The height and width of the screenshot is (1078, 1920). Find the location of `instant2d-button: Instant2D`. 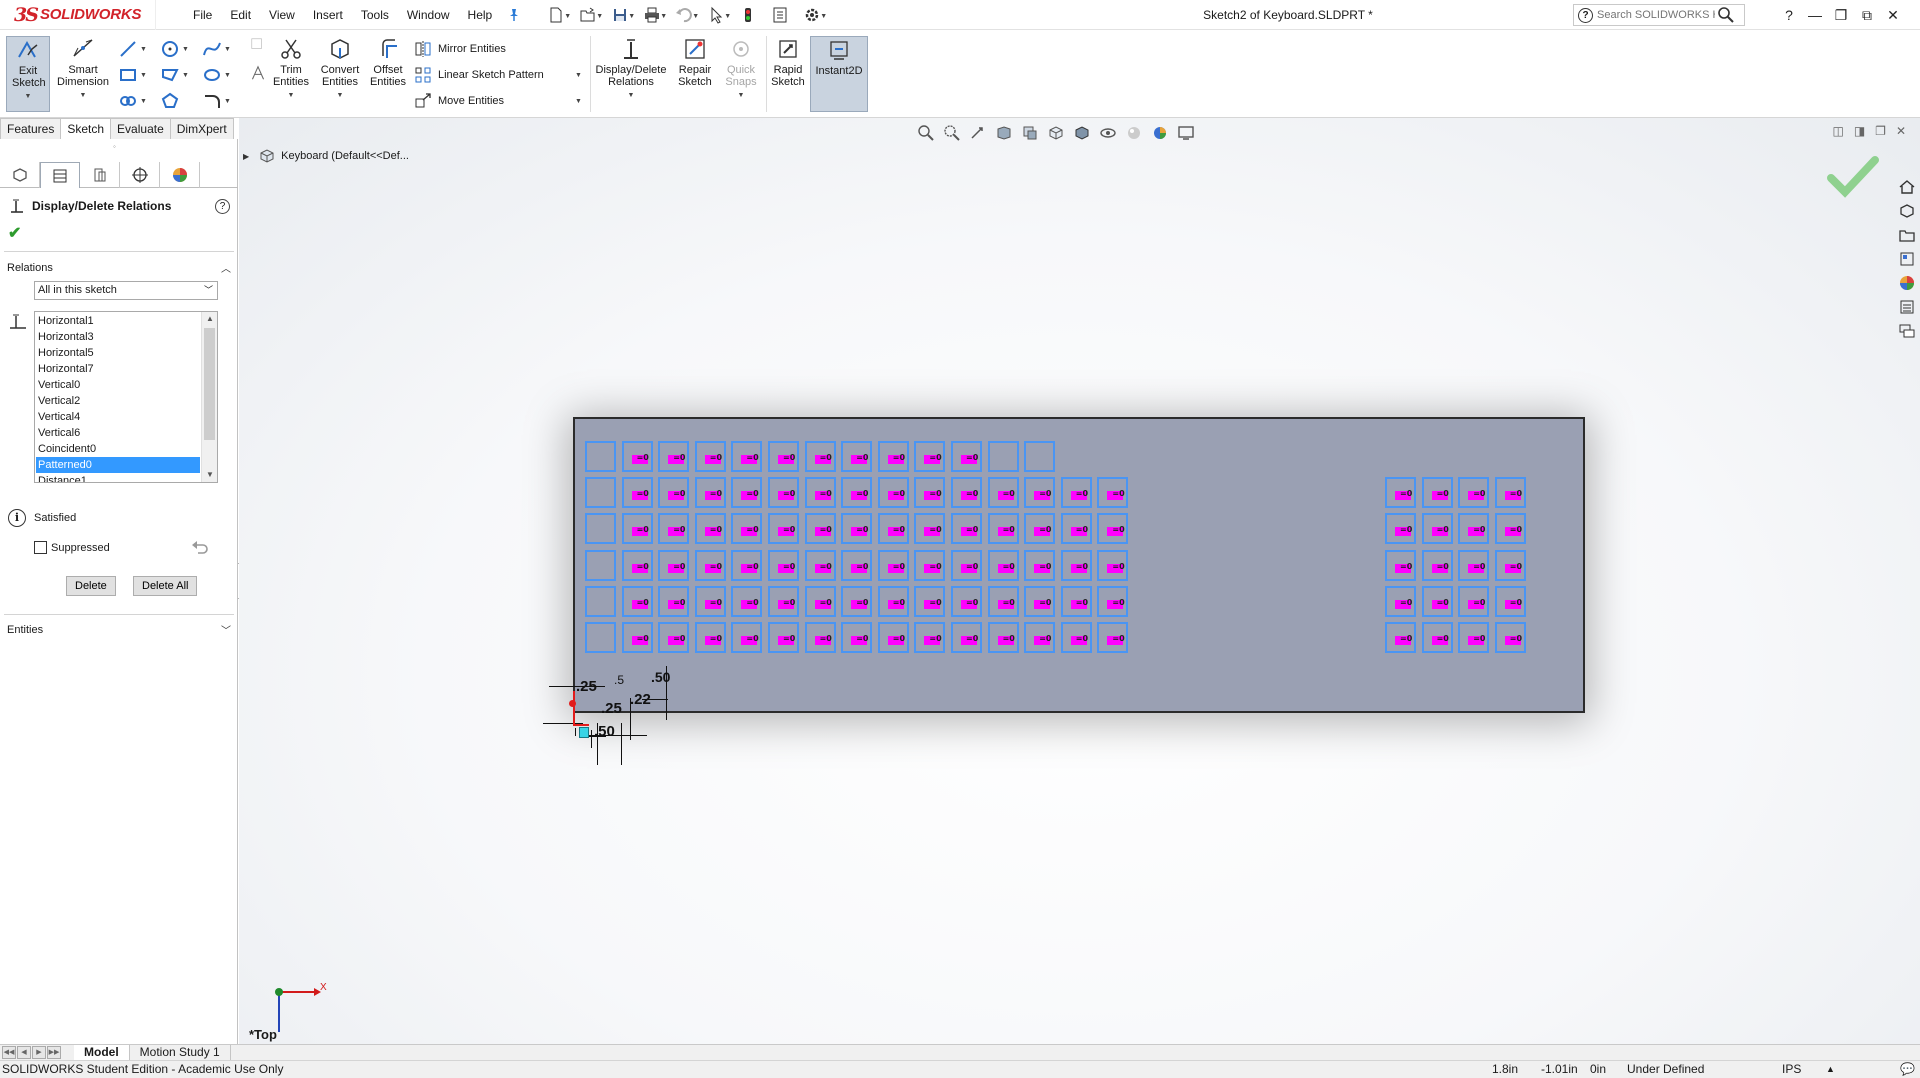

instant2d-button: Instant2D is located at coordinates (839, 74).